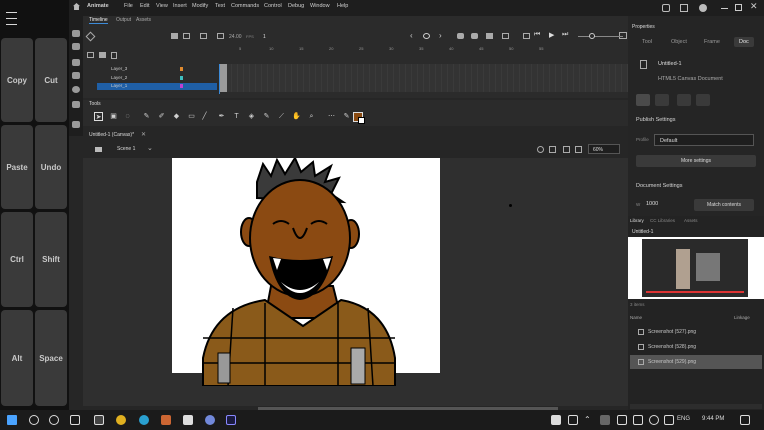 The width and height of the screenshot is (764, 430). What do you see at coordinates (474, 36) in the screenshot?
I see `motion-icon` at bounding box center [474, 36].